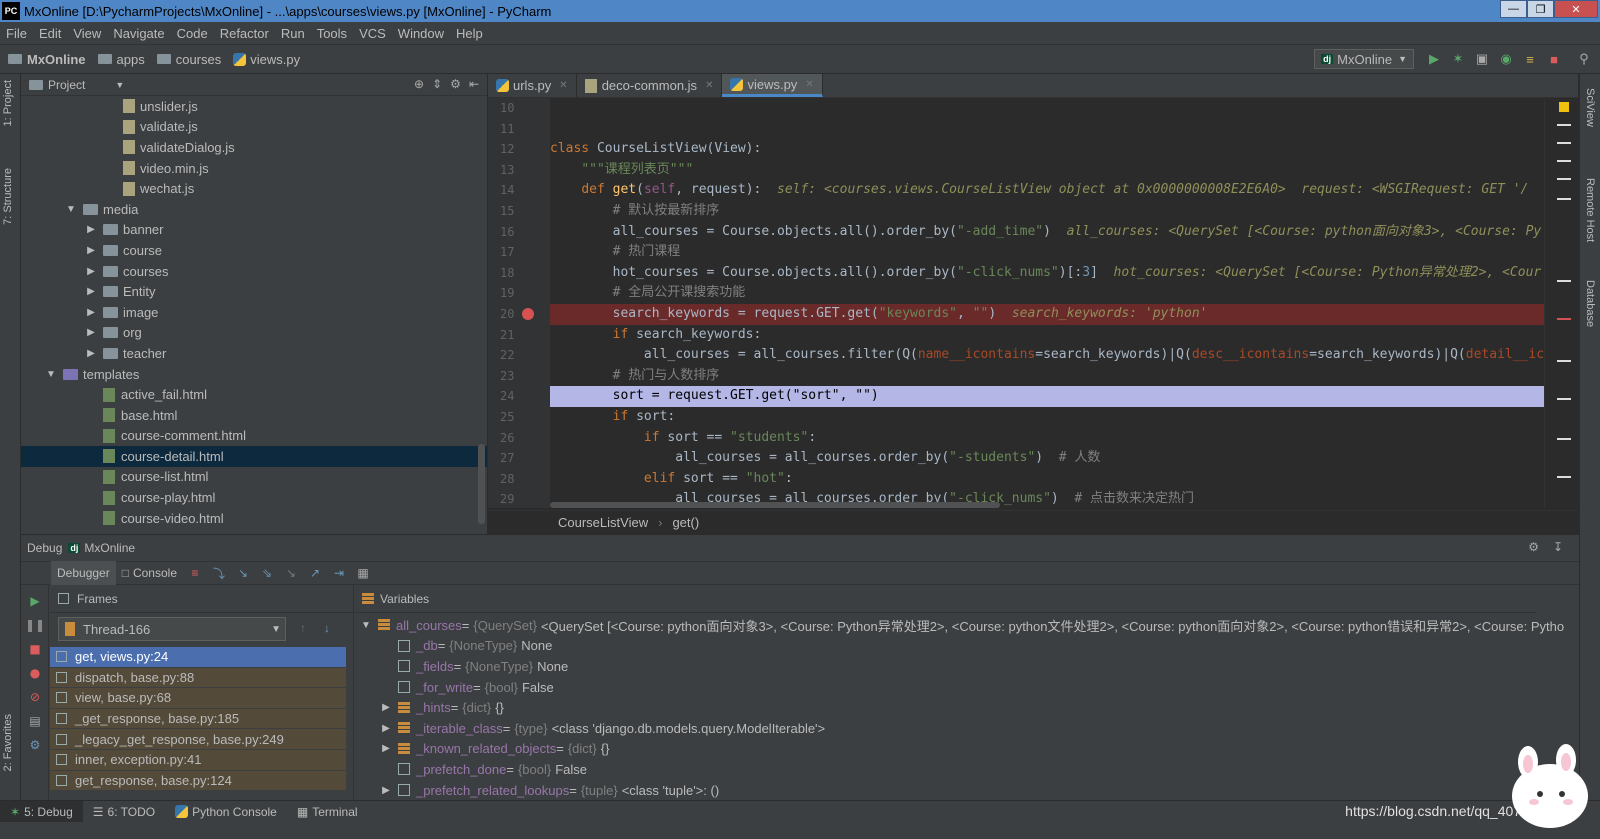 Image resolution: width=1600 pixels, height=839 pixels. Describe the element at coordinates (254, 168) in the screenshot. I see `tree-item: video.min.js` at that location.